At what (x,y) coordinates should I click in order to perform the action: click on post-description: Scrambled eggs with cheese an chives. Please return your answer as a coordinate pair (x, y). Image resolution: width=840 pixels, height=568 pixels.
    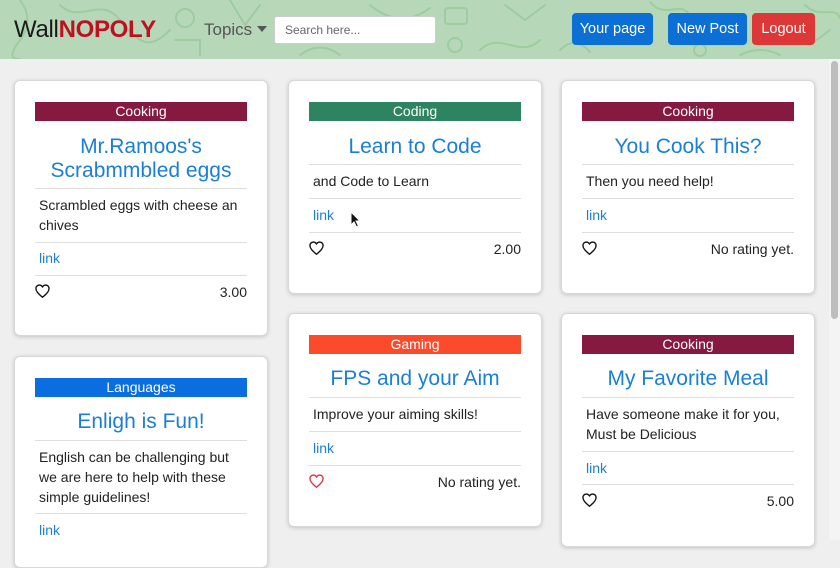
    Looking at the image, I should click on (138, 215).